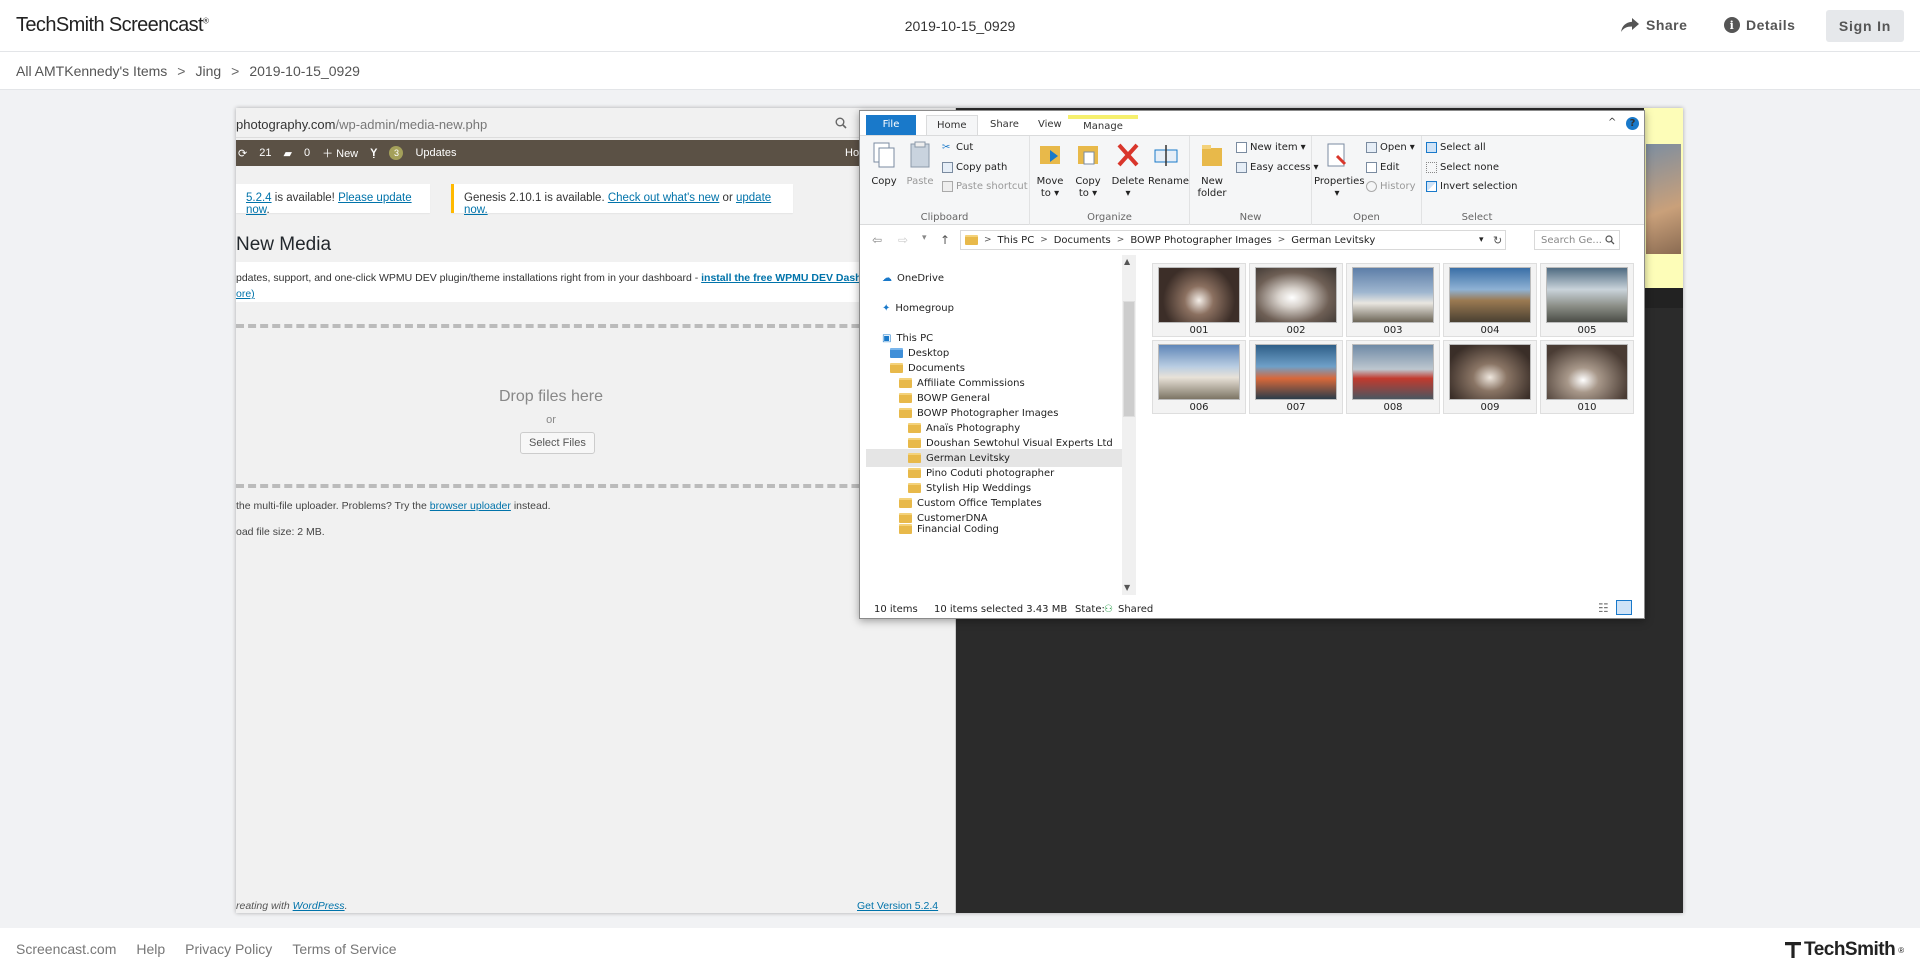  What do you see at coordinates (66, 949) in the screenshot?
I see `footer-link-screencast: Screencast.com` at bounding box center [66, 949].